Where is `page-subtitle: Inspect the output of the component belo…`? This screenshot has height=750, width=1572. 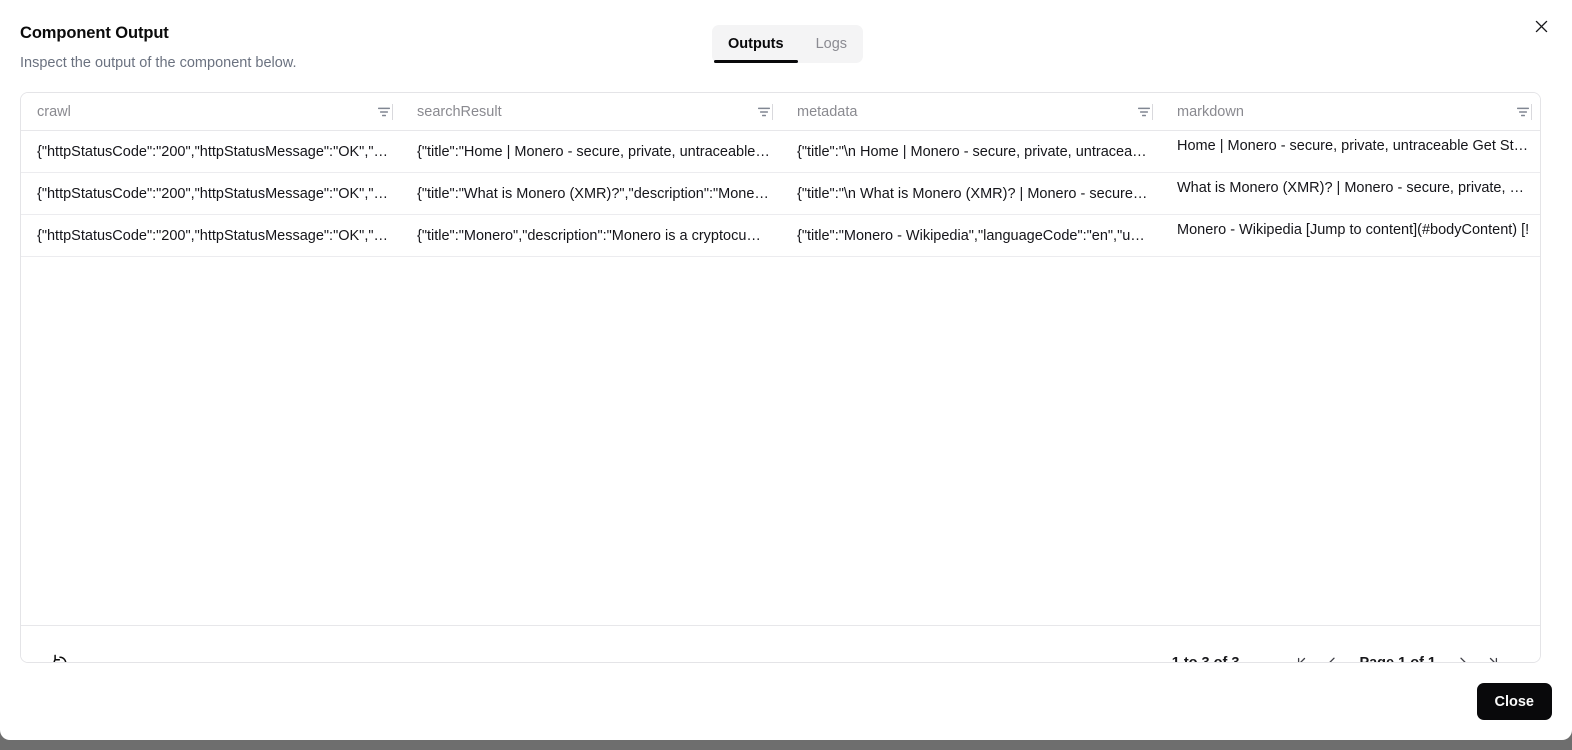
page-subtitle: Inspect the output of the component belo… is located at coordinates (158, 63).